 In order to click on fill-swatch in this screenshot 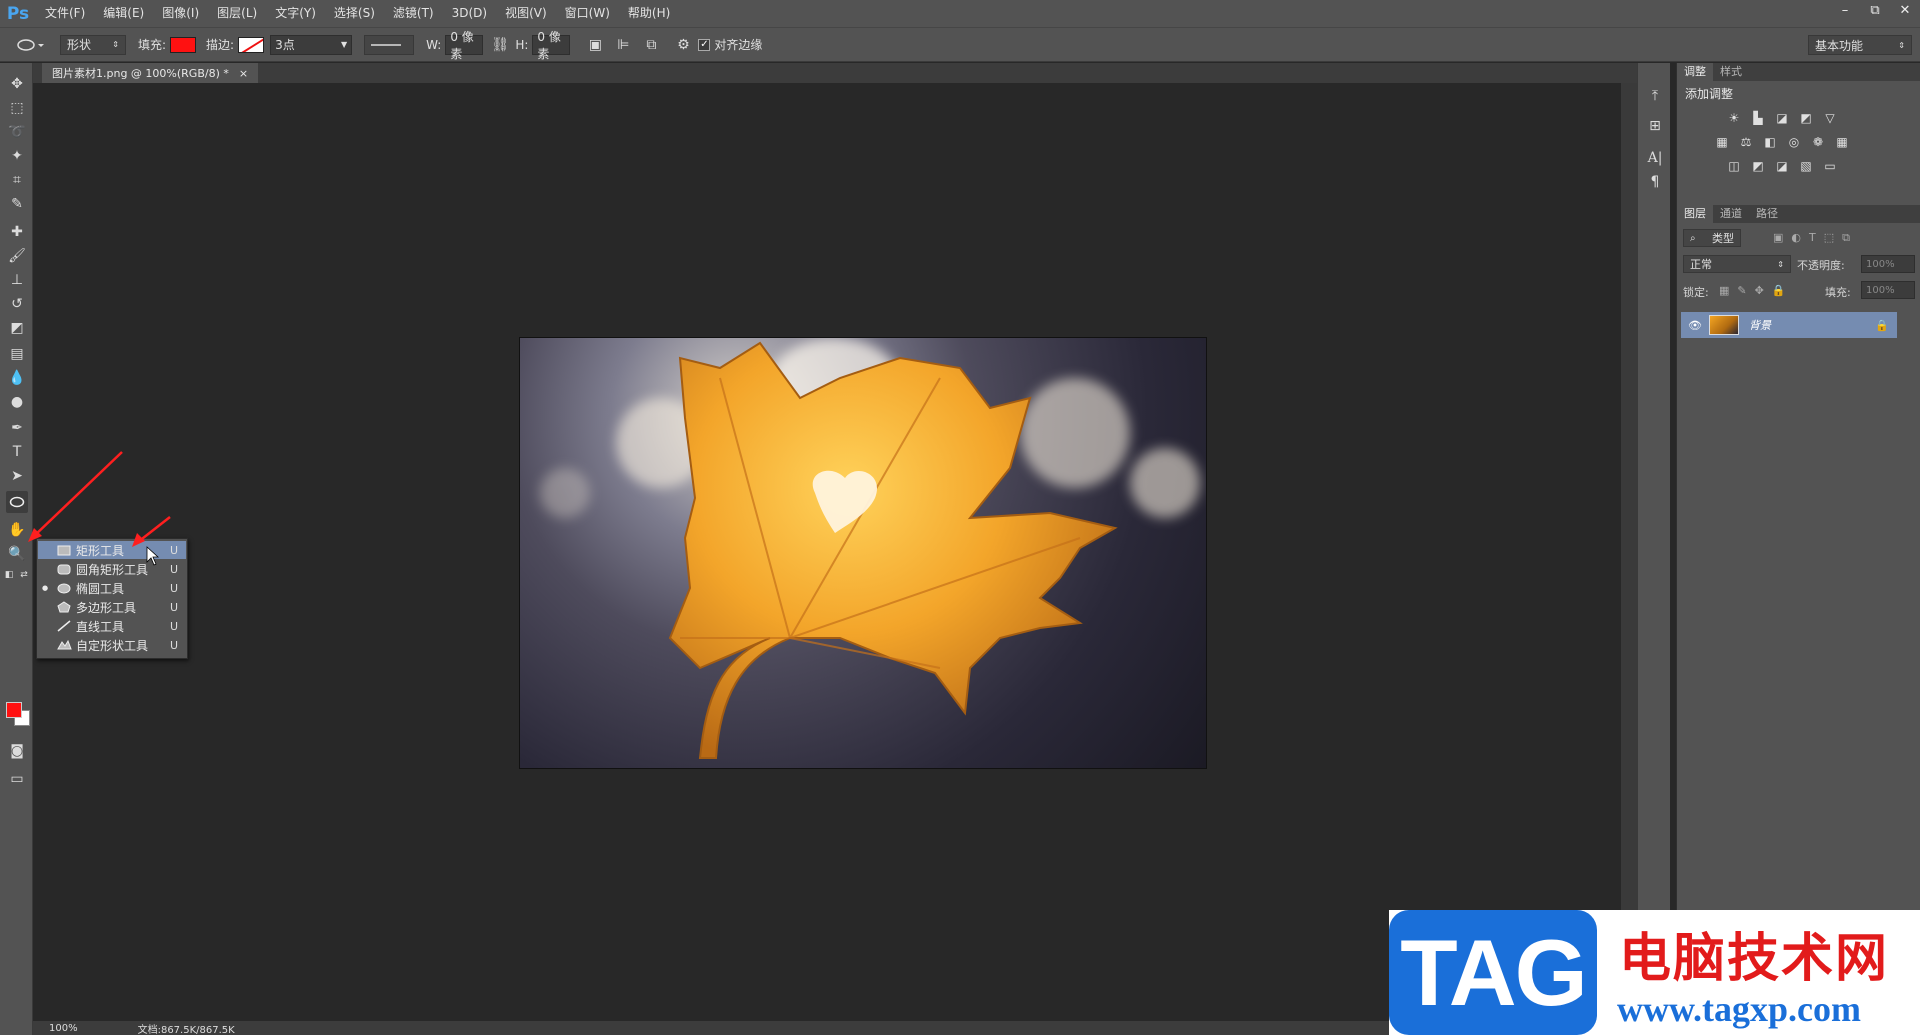, I will do `click(183, 44)`.